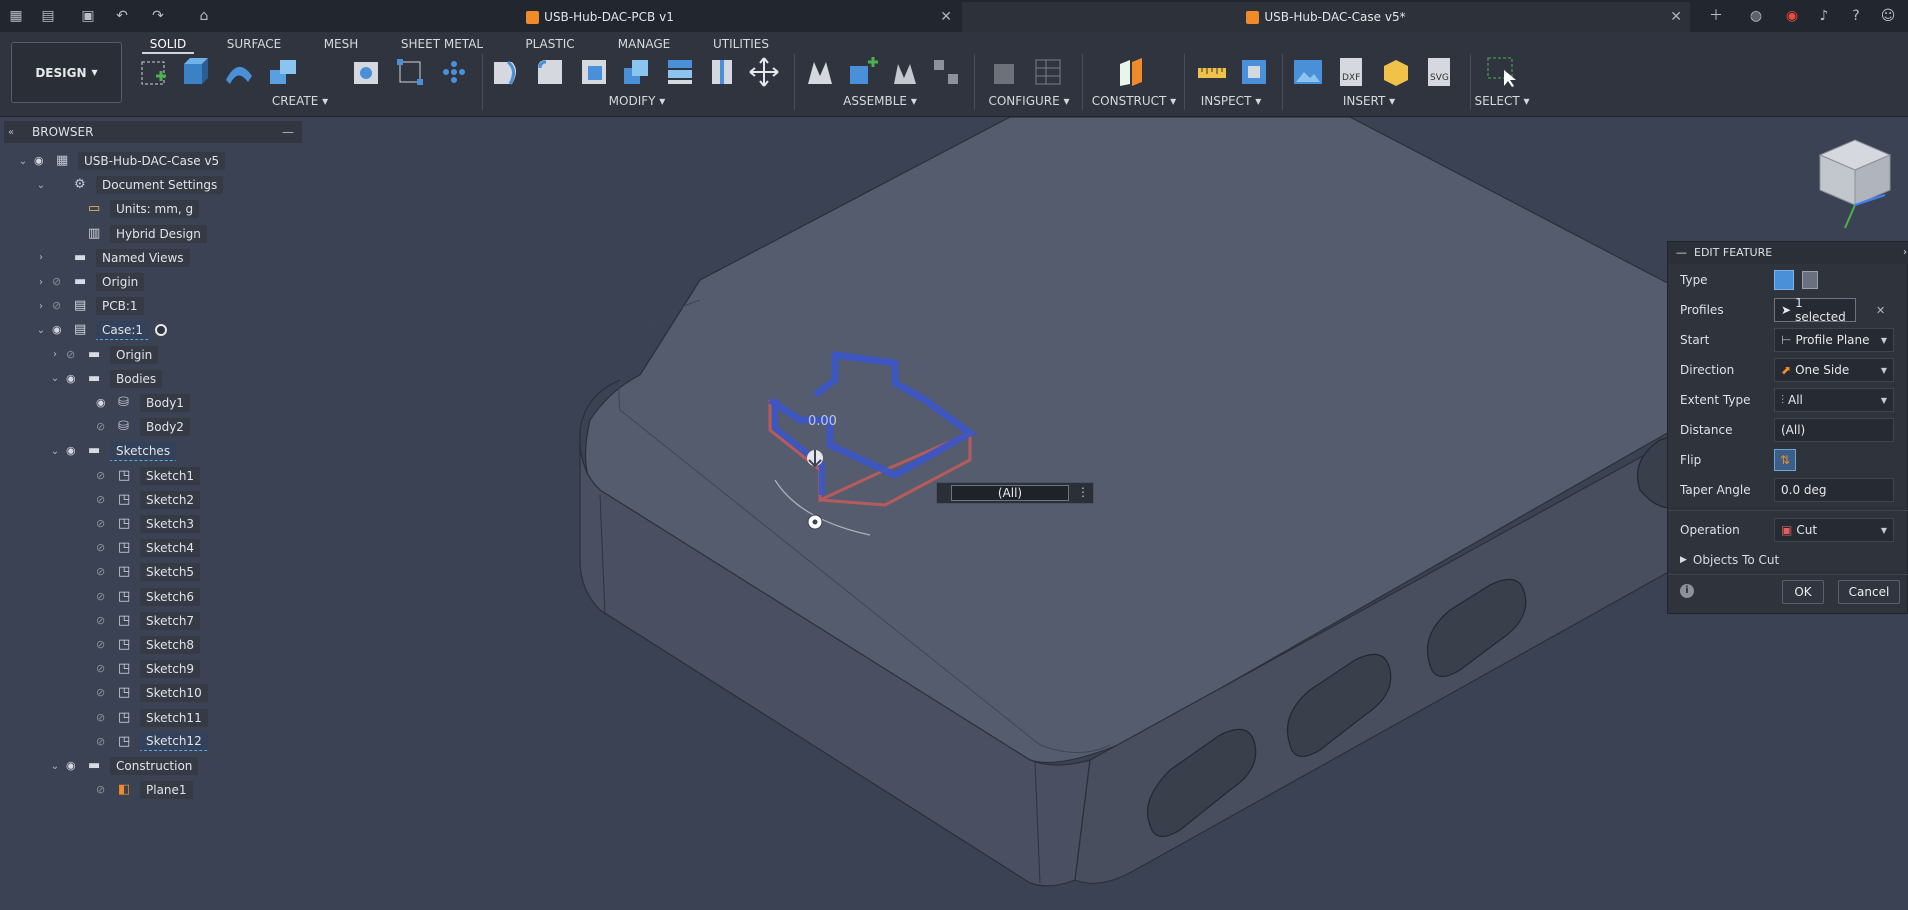  I want to click on measure-icon, so click(1212, 72).